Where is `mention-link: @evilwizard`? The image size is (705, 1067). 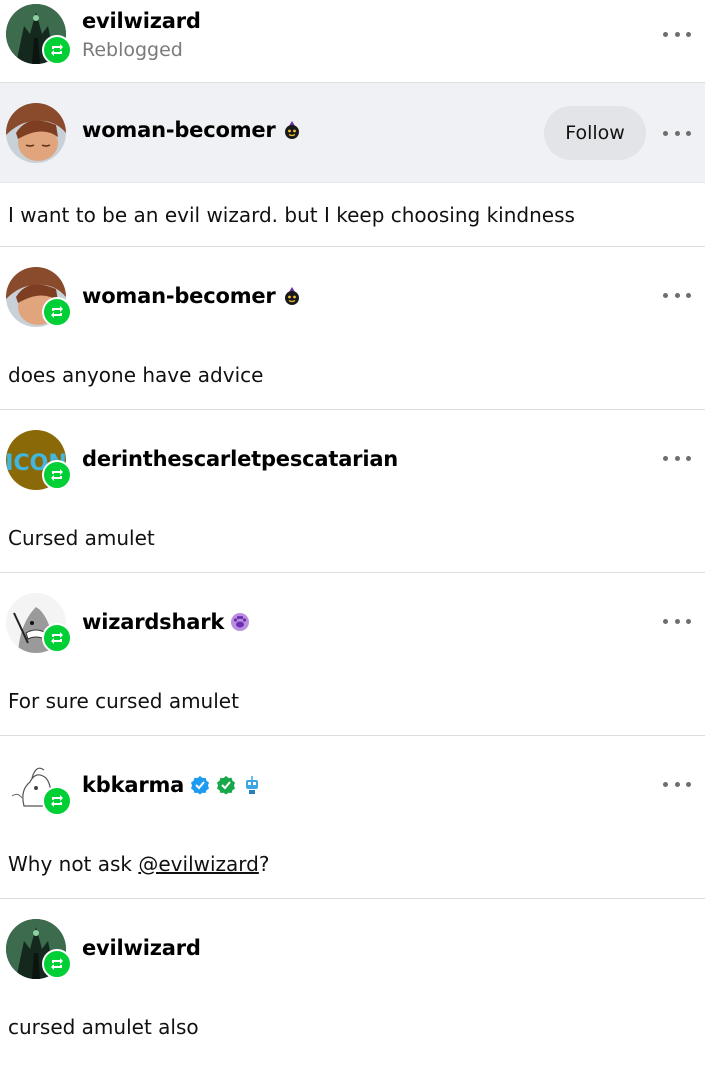 mention-link: @evilwizard is located at coordinates (198, 864).